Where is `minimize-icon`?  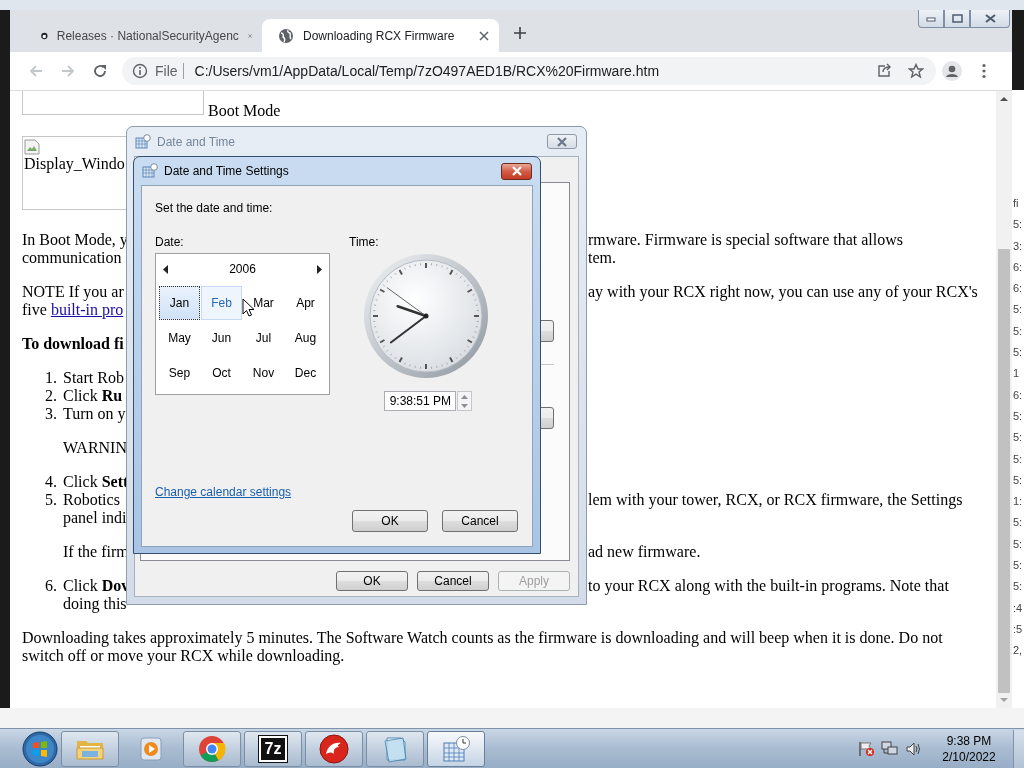
minimize-icon is located at coordinates (931, 18).